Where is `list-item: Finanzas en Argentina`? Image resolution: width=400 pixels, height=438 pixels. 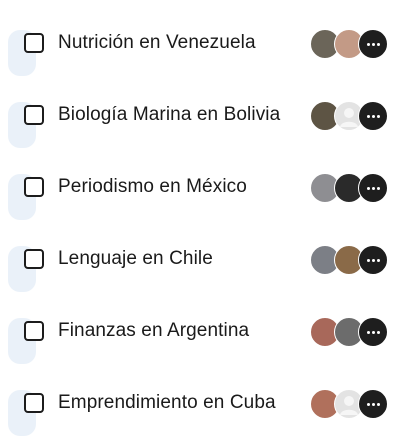 list-item: Finanzas en Argentina is located at coordinates (200, 332).